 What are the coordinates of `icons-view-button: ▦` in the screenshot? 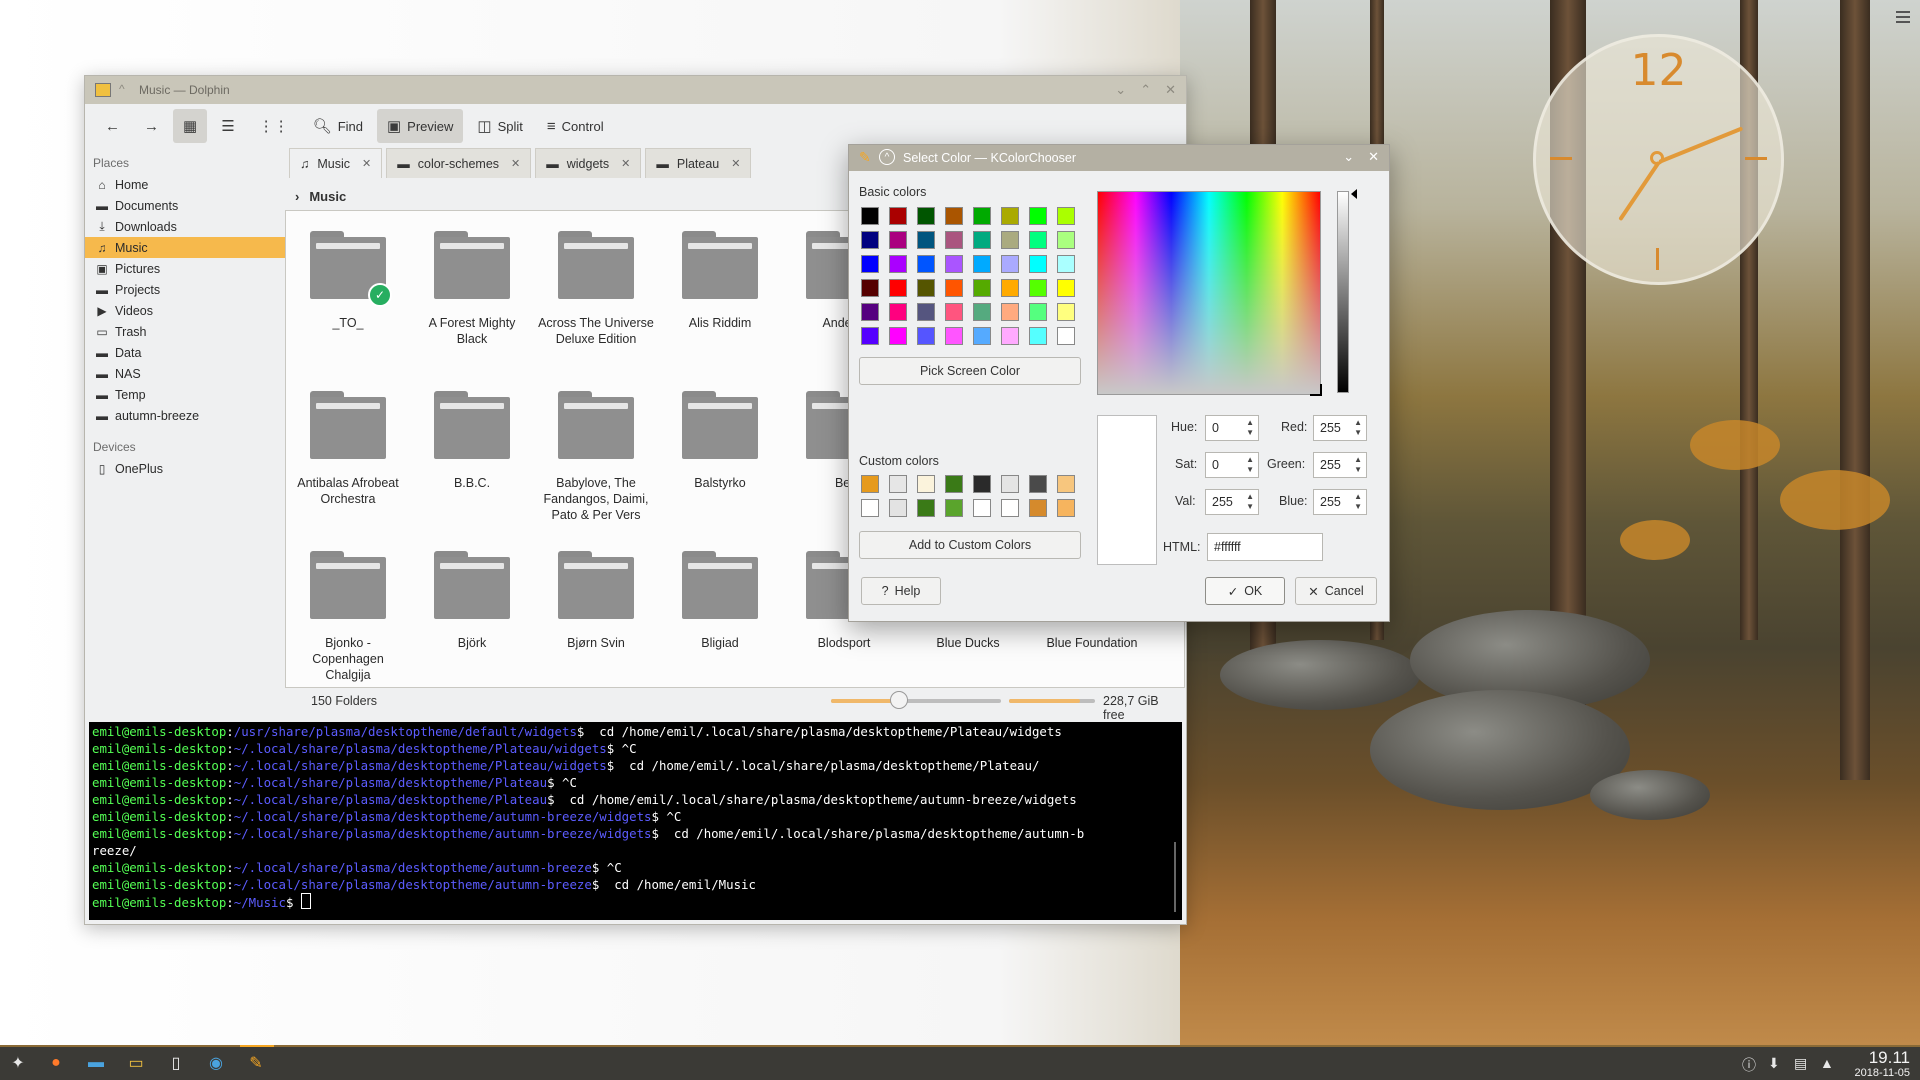 It's located at (190, 126).